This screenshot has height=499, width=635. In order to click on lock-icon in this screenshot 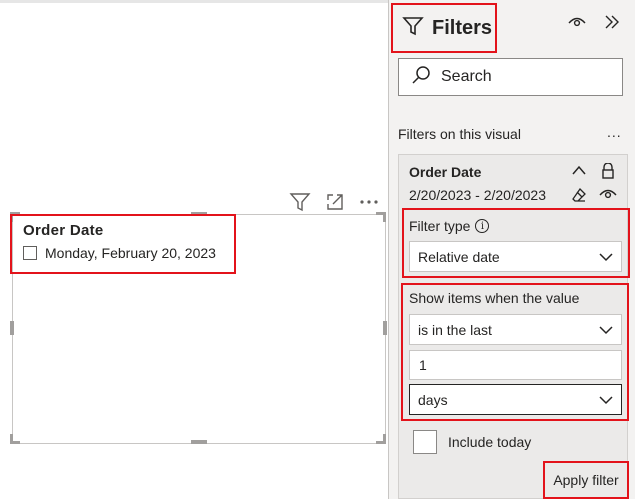, I will do `click(608, 173)`.